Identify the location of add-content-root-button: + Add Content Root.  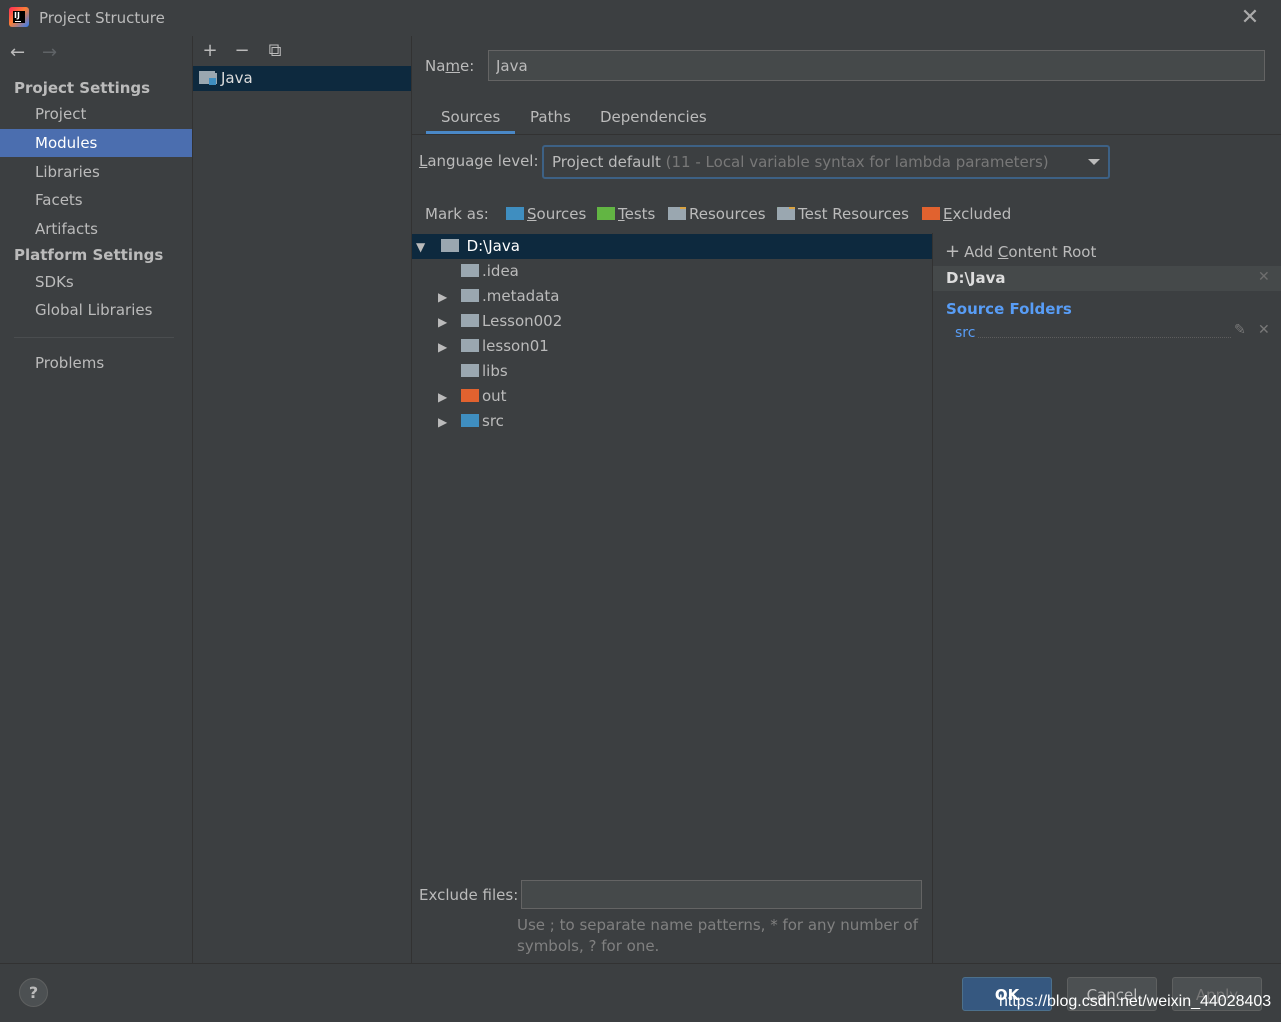
(1020, 251).